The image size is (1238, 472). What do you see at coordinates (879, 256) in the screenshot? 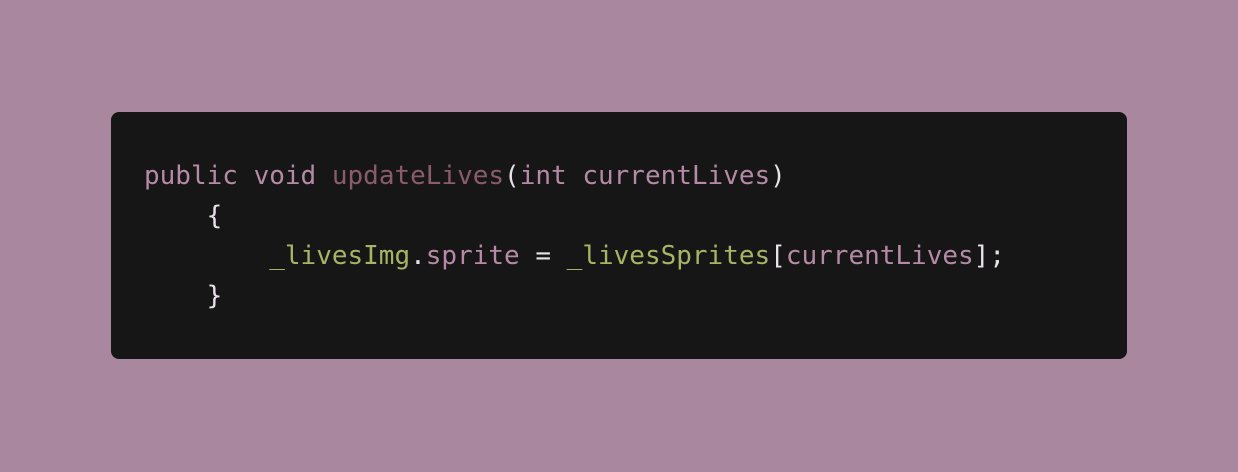
I see `code-token-member: currentLives` at bounding box center [879, 256].